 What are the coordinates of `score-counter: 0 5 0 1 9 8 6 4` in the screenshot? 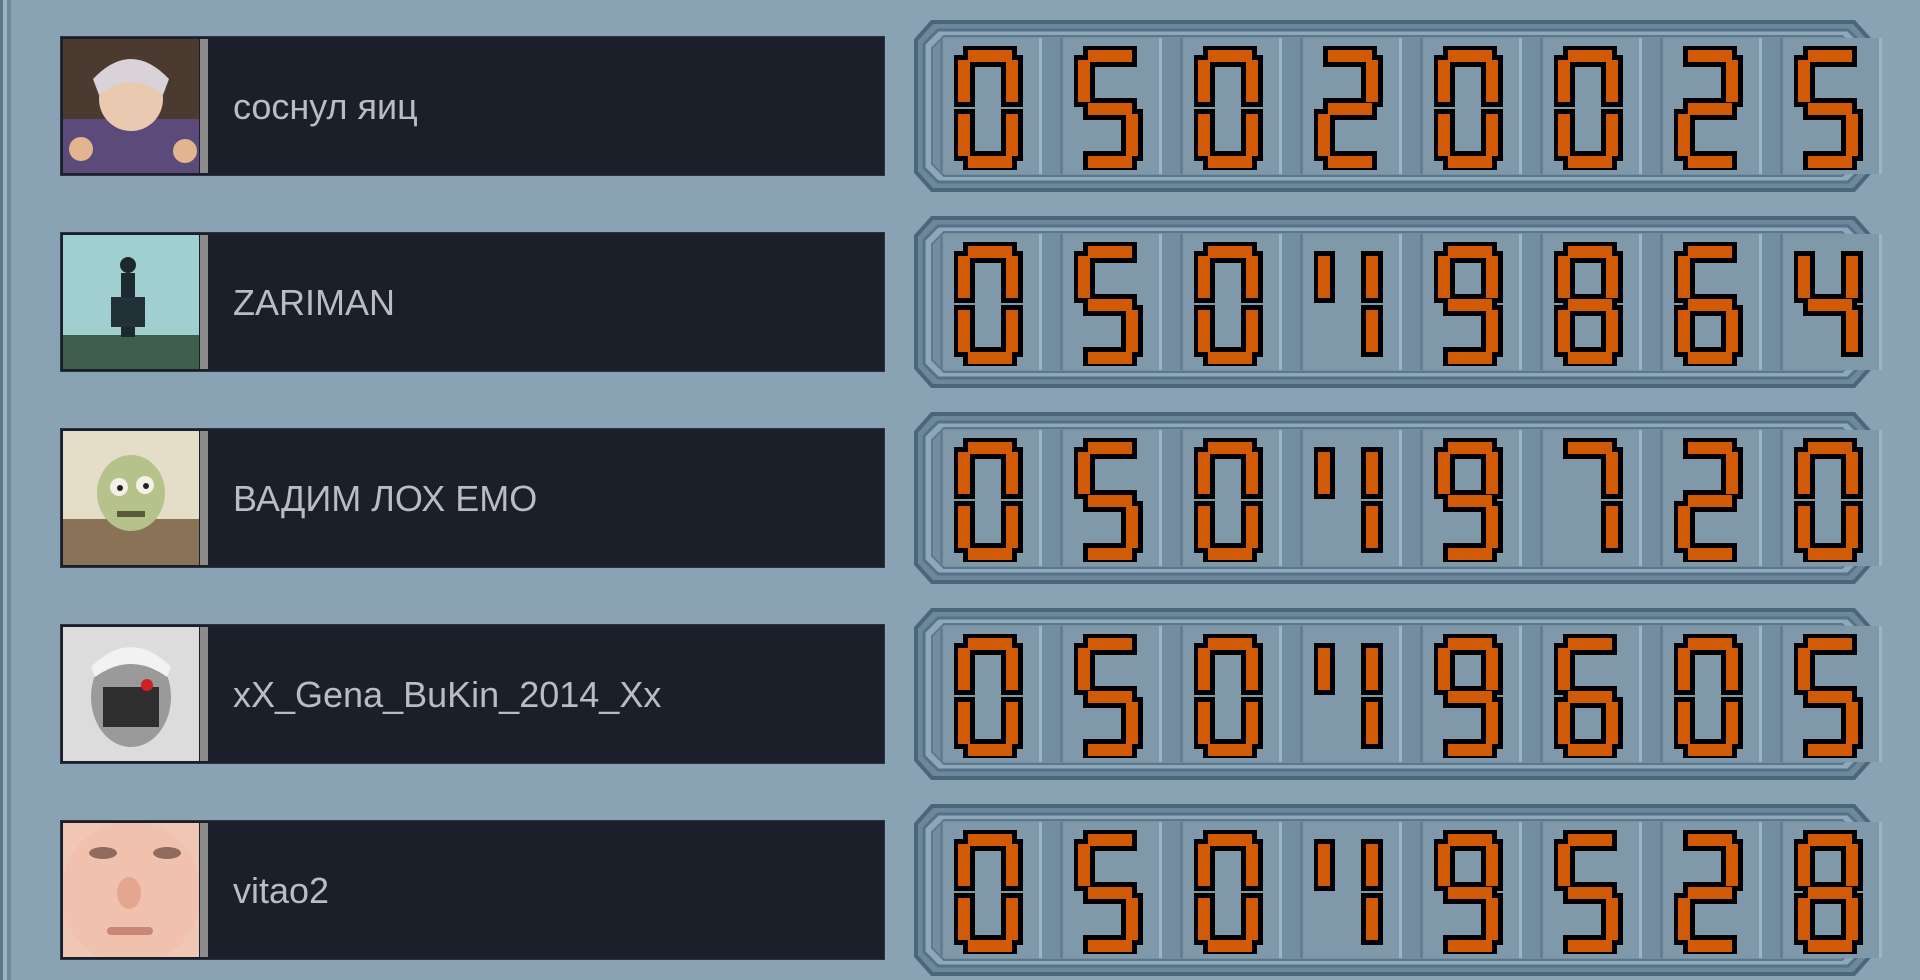 It's located at (1398, 302).